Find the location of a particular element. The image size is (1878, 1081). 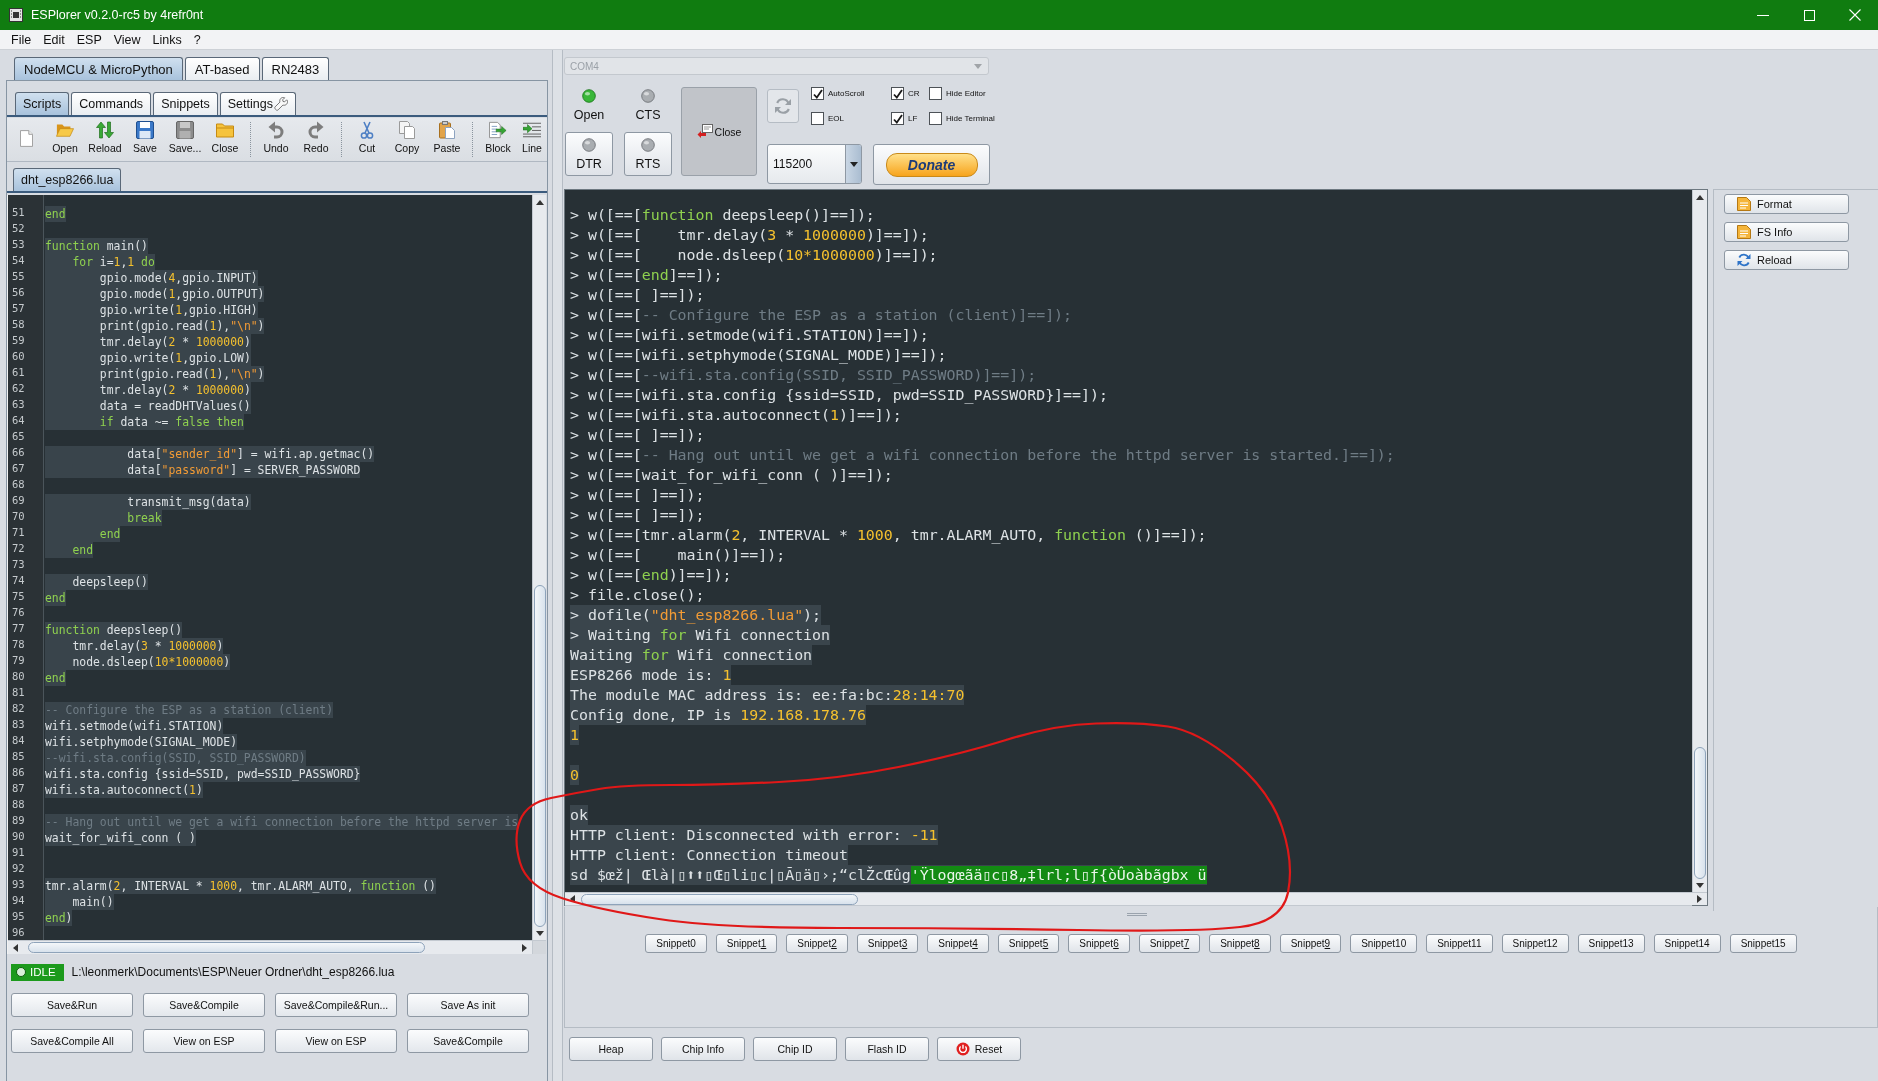

close-icon is located at coordinates (1855, 15).